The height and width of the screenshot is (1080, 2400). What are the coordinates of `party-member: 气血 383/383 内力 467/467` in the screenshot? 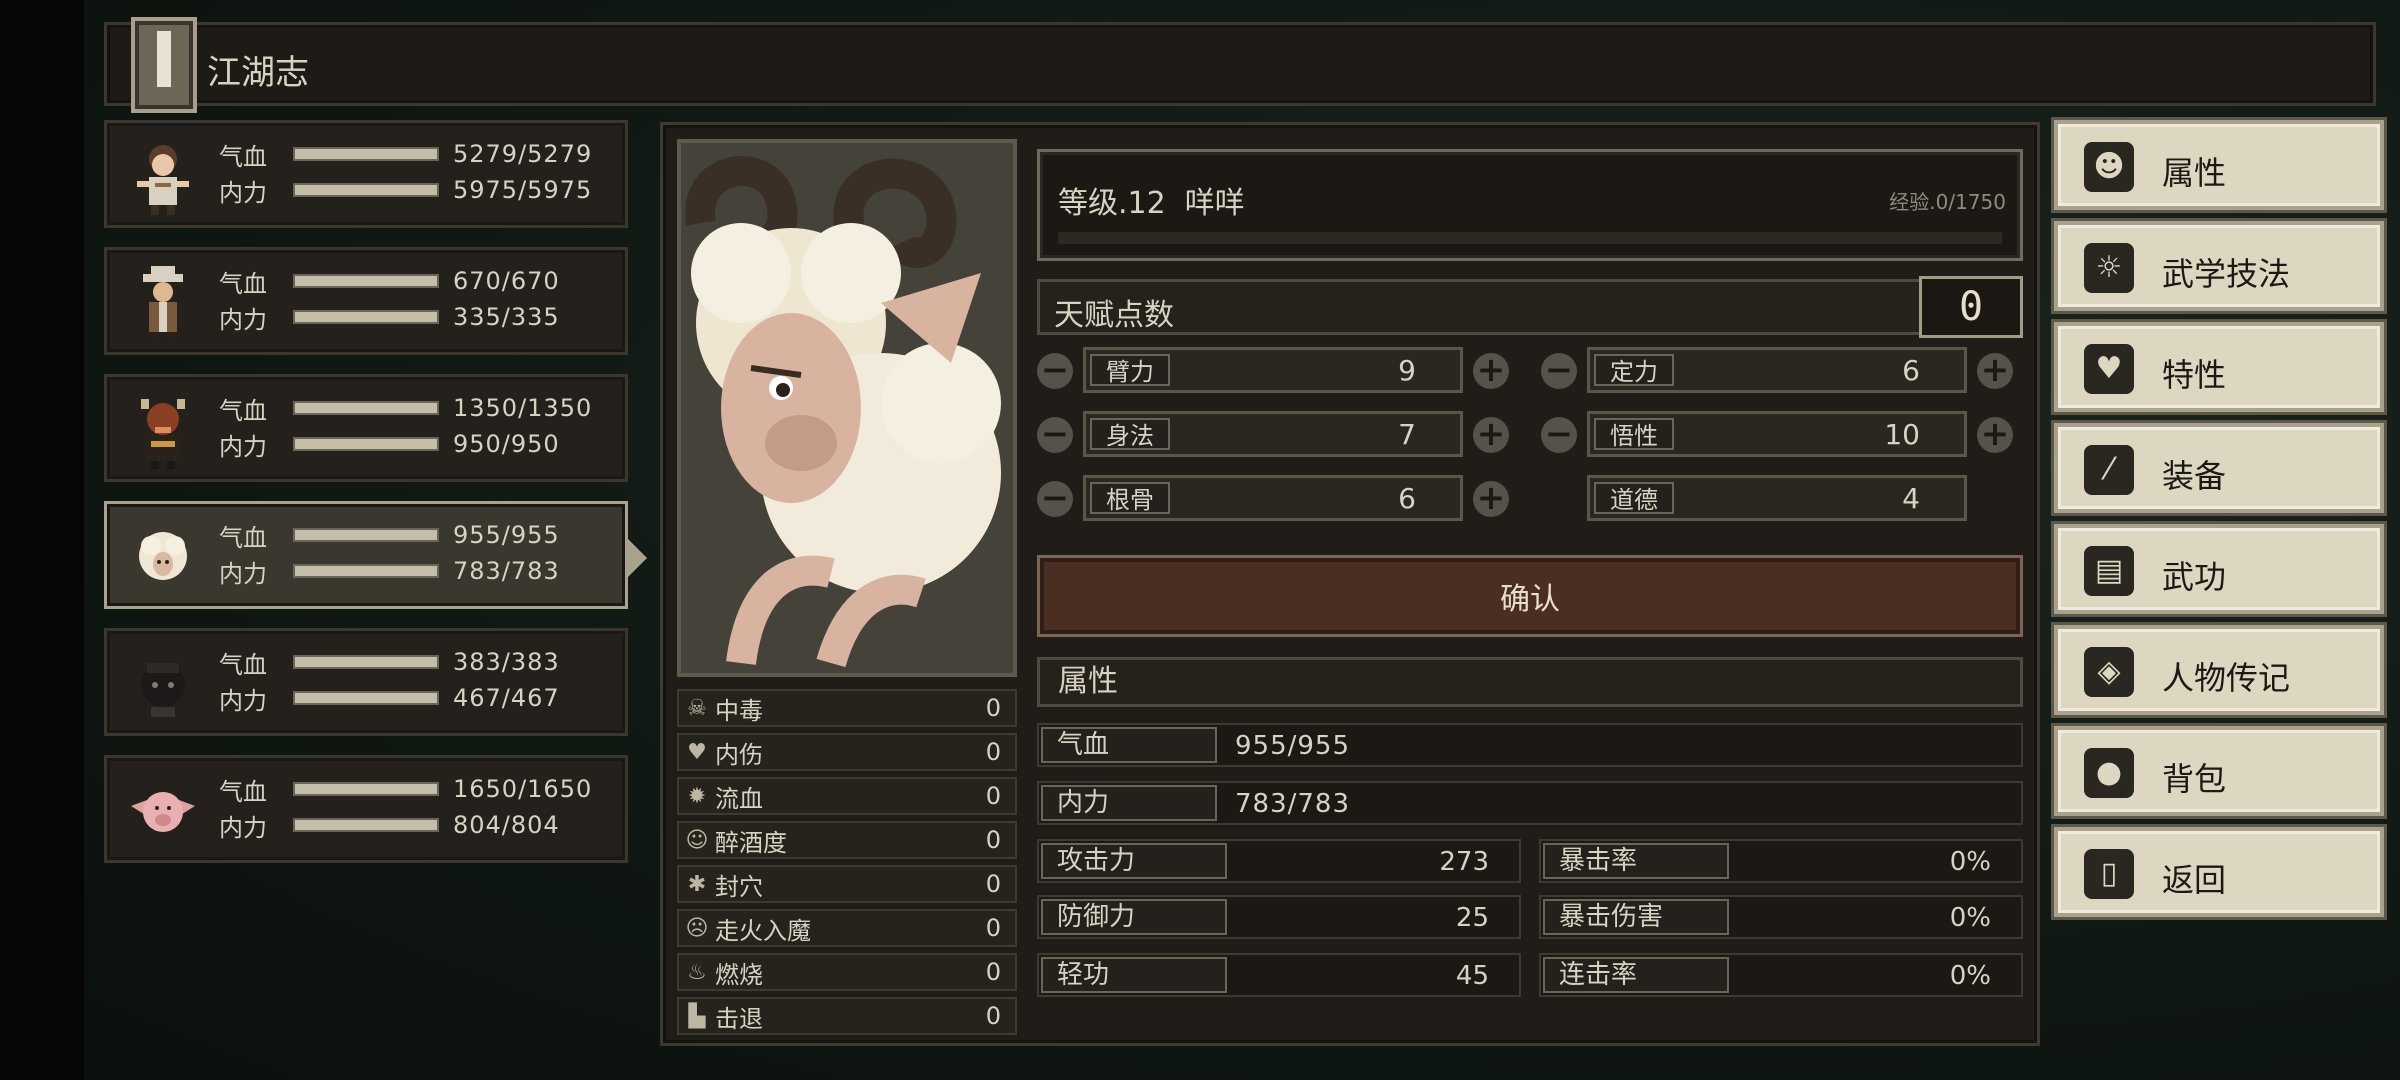 It's located at (366, 682).